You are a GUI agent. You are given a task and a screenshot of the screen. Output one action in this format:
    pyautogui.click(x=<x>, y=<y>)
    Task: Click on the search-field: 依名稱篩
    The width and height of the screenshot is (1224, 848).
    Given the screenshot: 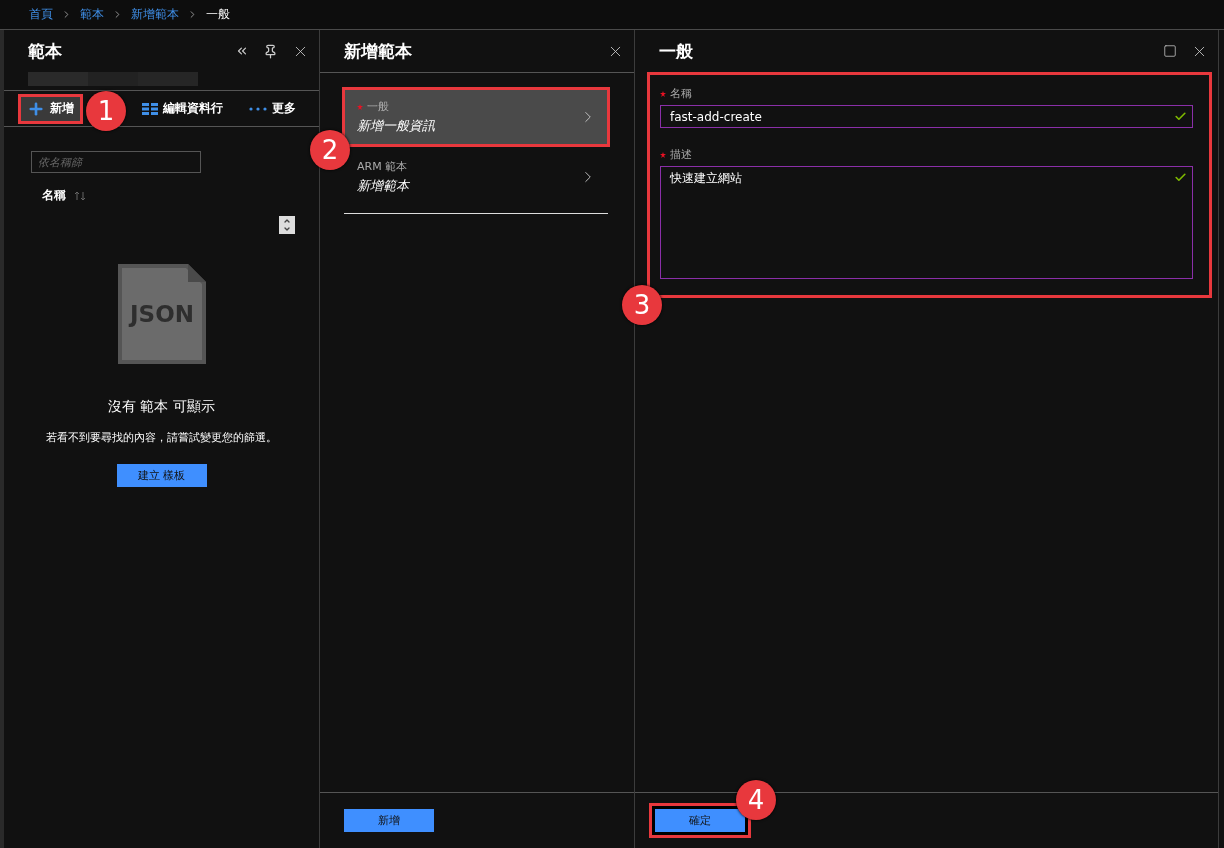 What is the action you would take?
    pyautogui.click(x=116, y=162)
    